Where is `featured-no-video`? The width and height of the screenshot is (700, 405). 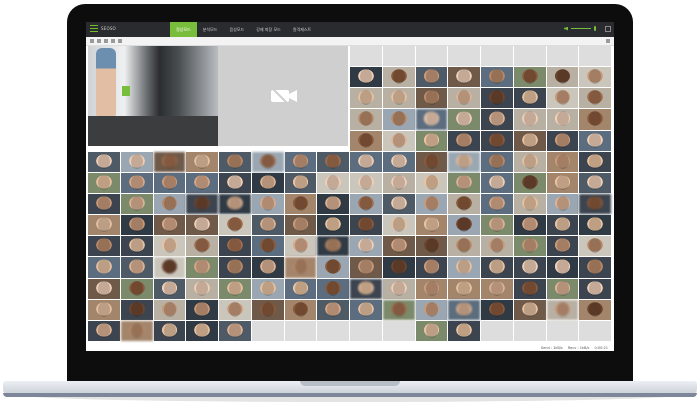
featured-no-video is located at coordinates (283, 96).